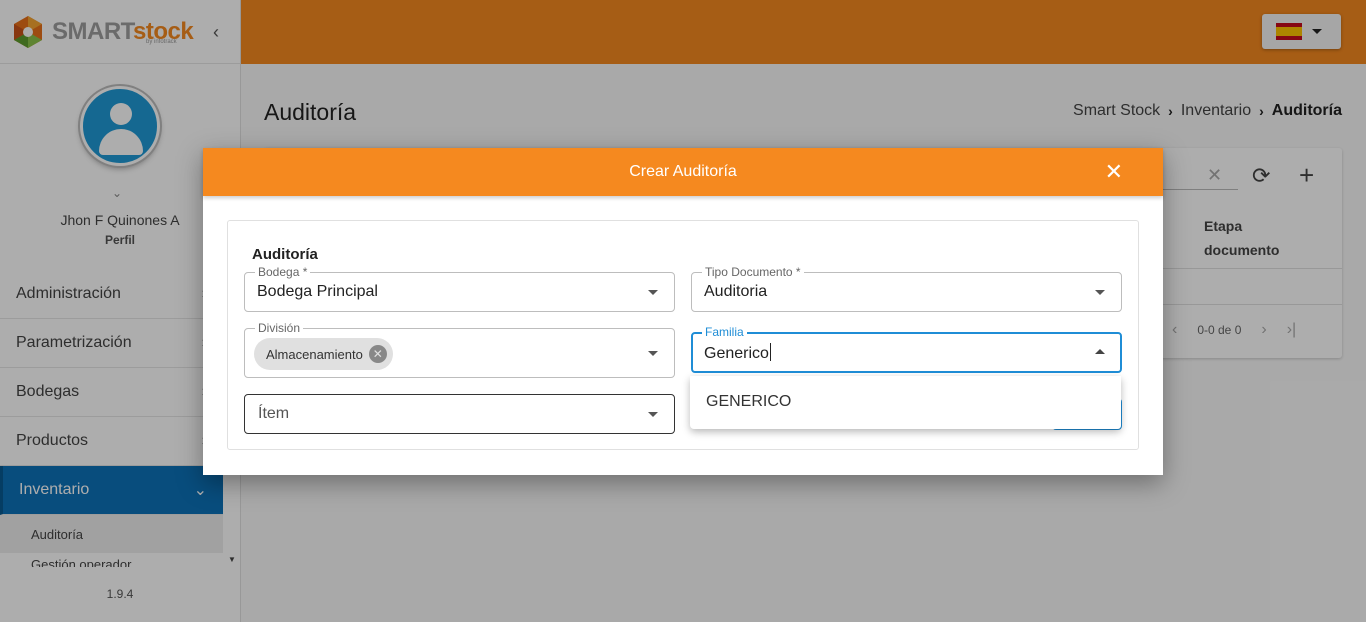 This screenshot has height=622, width=1366. What do you see at coordinates (459, 414) in the screenshot?
I see `item-select: Ítem` at bounding box center [459, 414].